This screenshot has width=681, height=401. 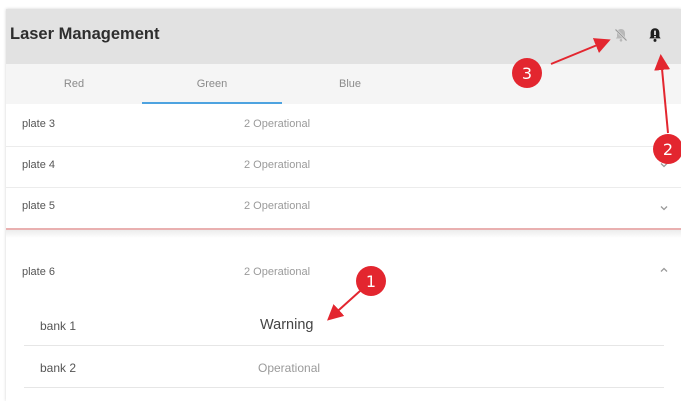 What do you see at coordinates (39, 206) in the screenshot?
I see `plate-label: plate 5` at bounding box center [39, 206].